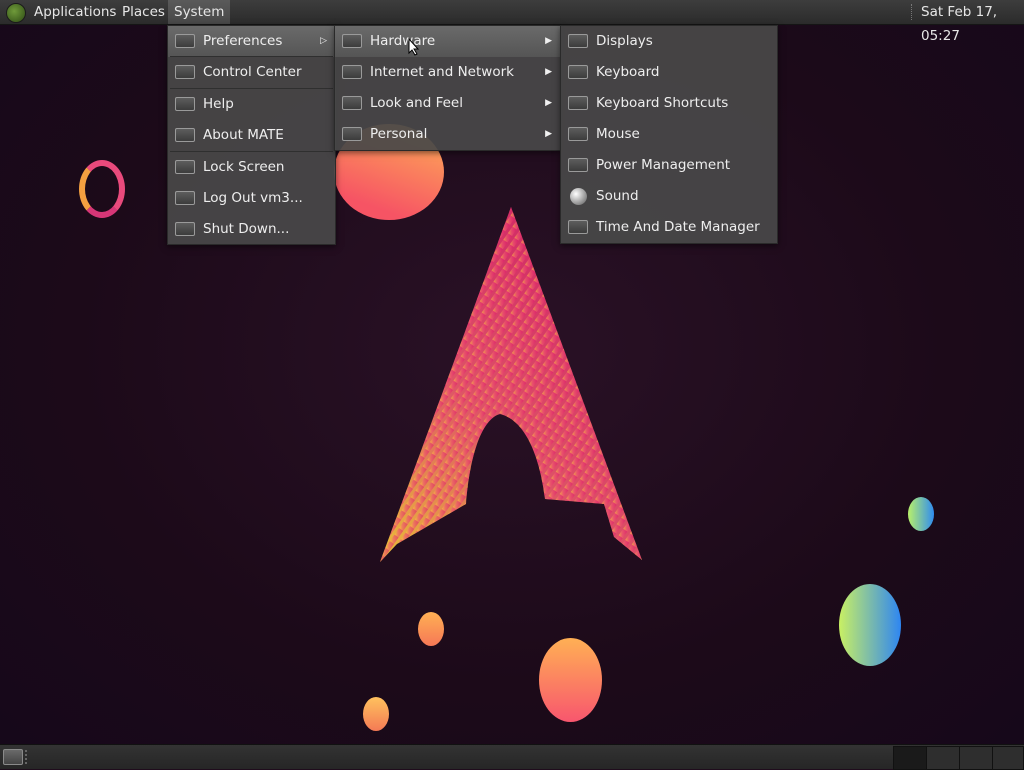 The height and width of the screenshot is (770, 1024). Describe the element at coordinates (912, 12) in the screenshot. I see `panel-separator` at that location.